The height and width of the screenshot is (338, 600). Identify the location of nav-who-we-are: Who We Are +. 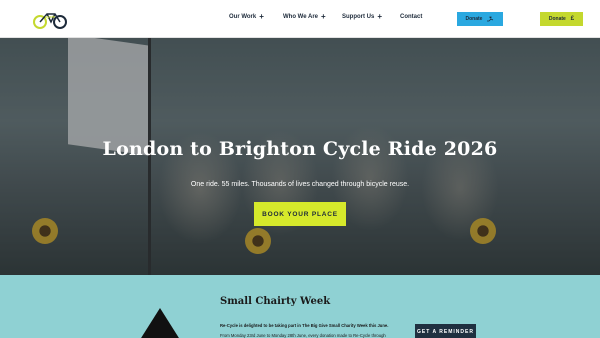
(304, 16).